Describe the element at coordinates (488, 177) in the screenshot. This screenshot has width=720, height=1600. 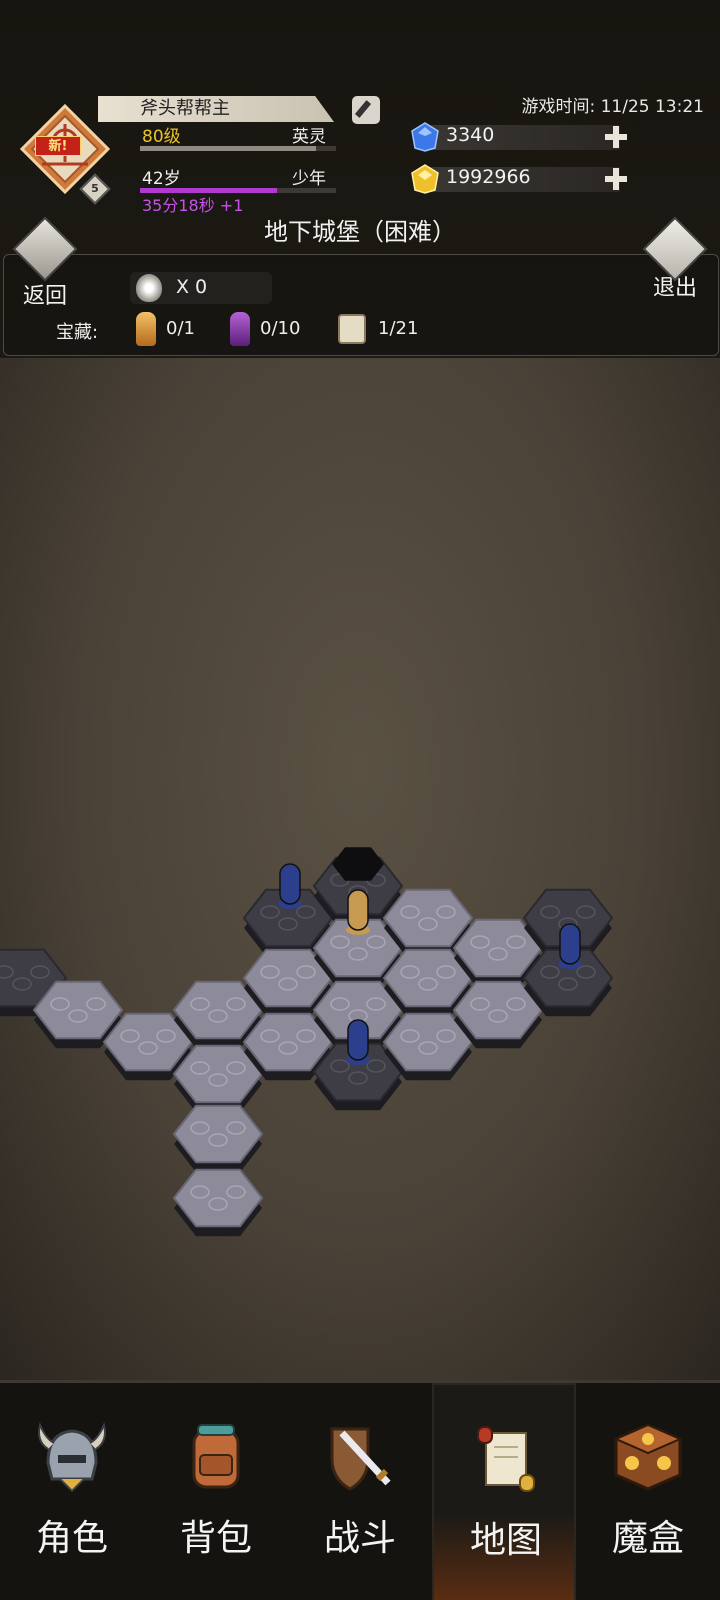
I see `gold-count: 1992966` at that location.